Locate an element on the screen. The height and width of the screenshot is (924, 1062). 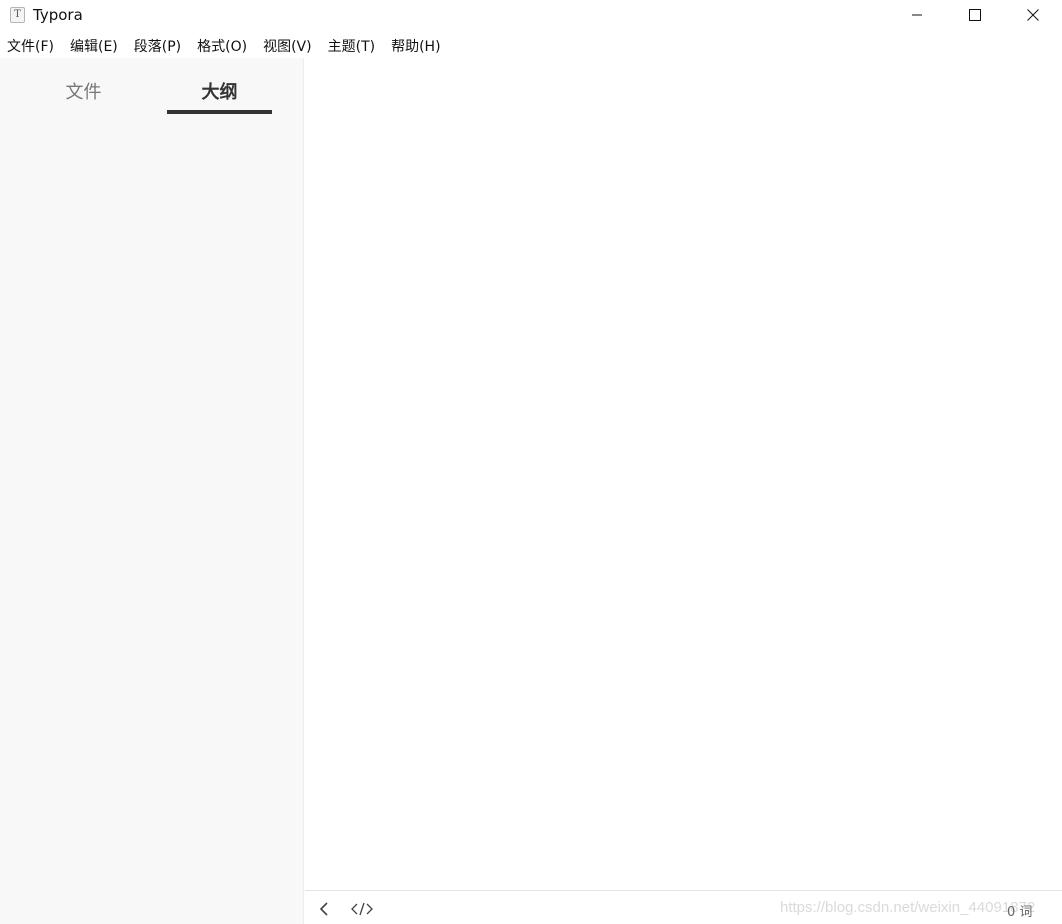
tab-files: 文件 is located at coordinates (83, 96).